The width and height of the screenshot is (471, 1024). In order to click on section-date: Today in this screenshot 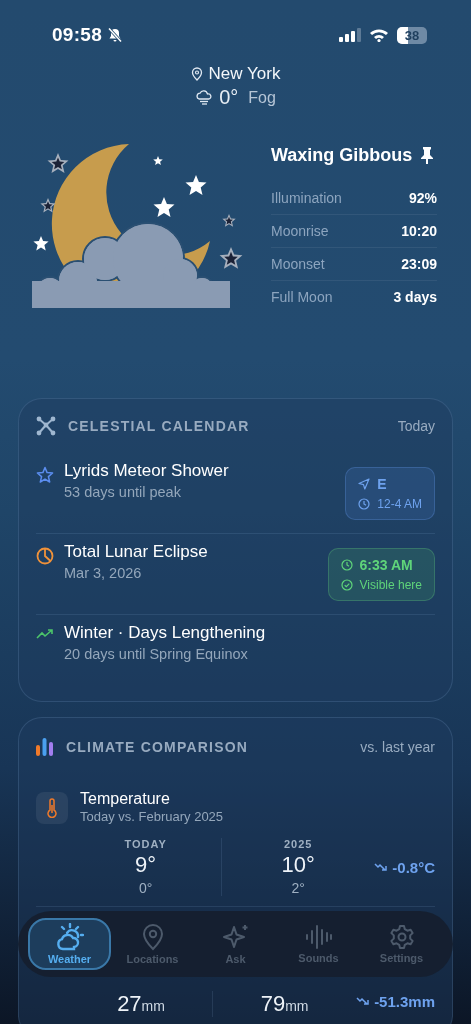, I will do `click(416, 426)`.